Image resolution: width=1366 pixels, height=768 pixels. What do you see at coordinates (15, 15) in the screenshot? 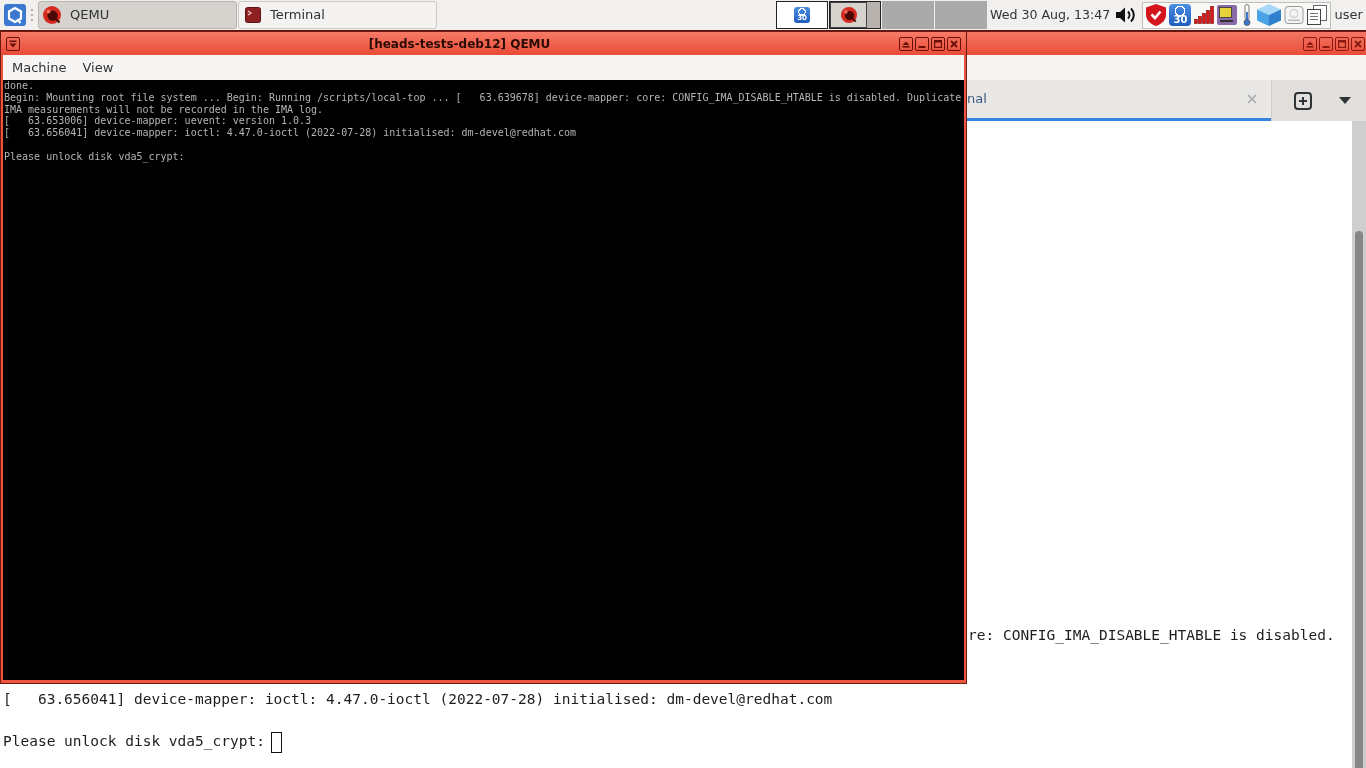
I see `logo-icon` at bounding box center [15, 15].